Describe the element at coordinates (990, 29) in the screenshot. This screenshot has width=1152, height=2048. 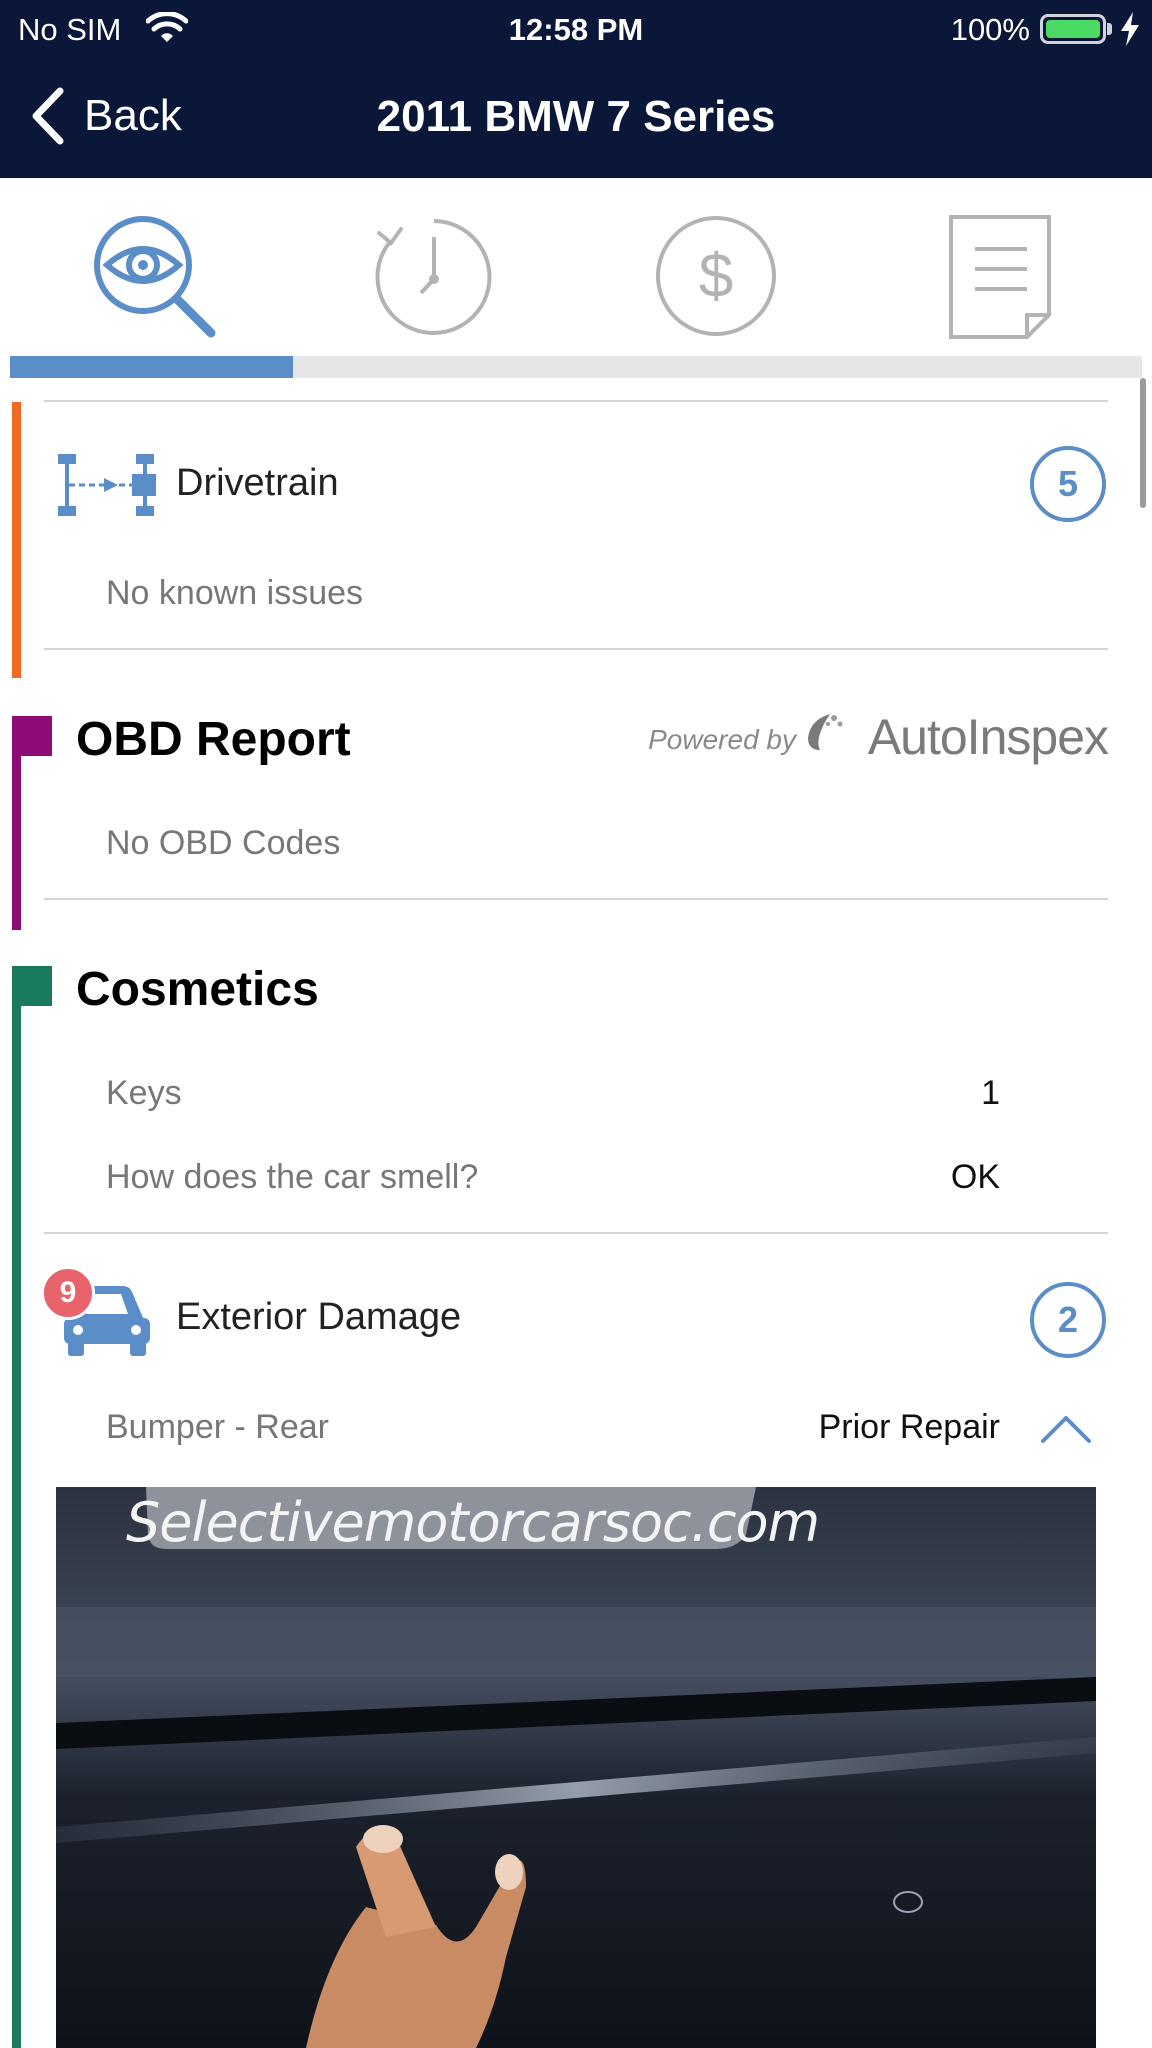
I see `battery-percent: 100%` at that location.